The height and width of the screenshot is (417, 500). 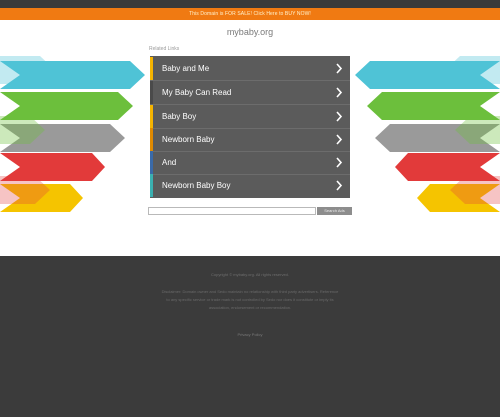 What do you see at coordinates (232, 211) in the screenshot?
I see `search-input` at bounding box center [232, 211].